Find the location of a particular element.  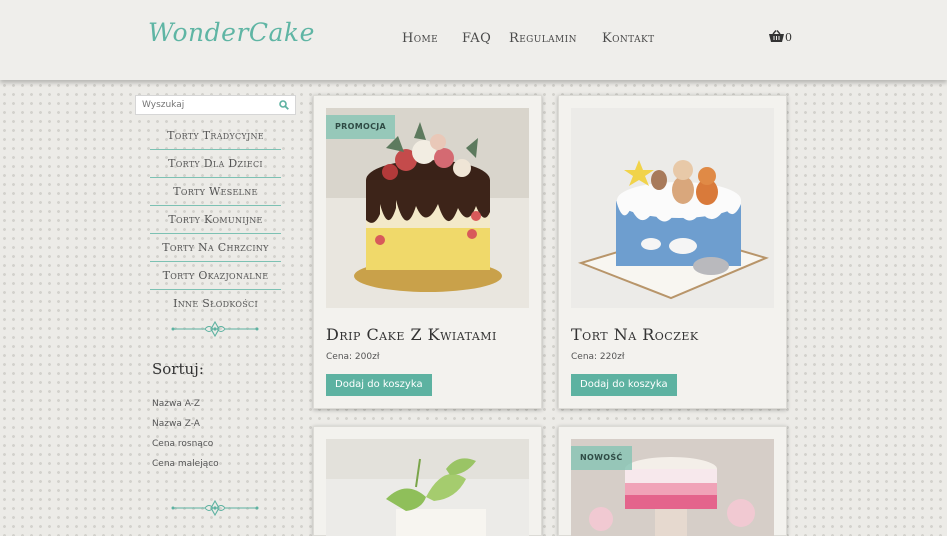

search-box is located at coordinates (215, 105).